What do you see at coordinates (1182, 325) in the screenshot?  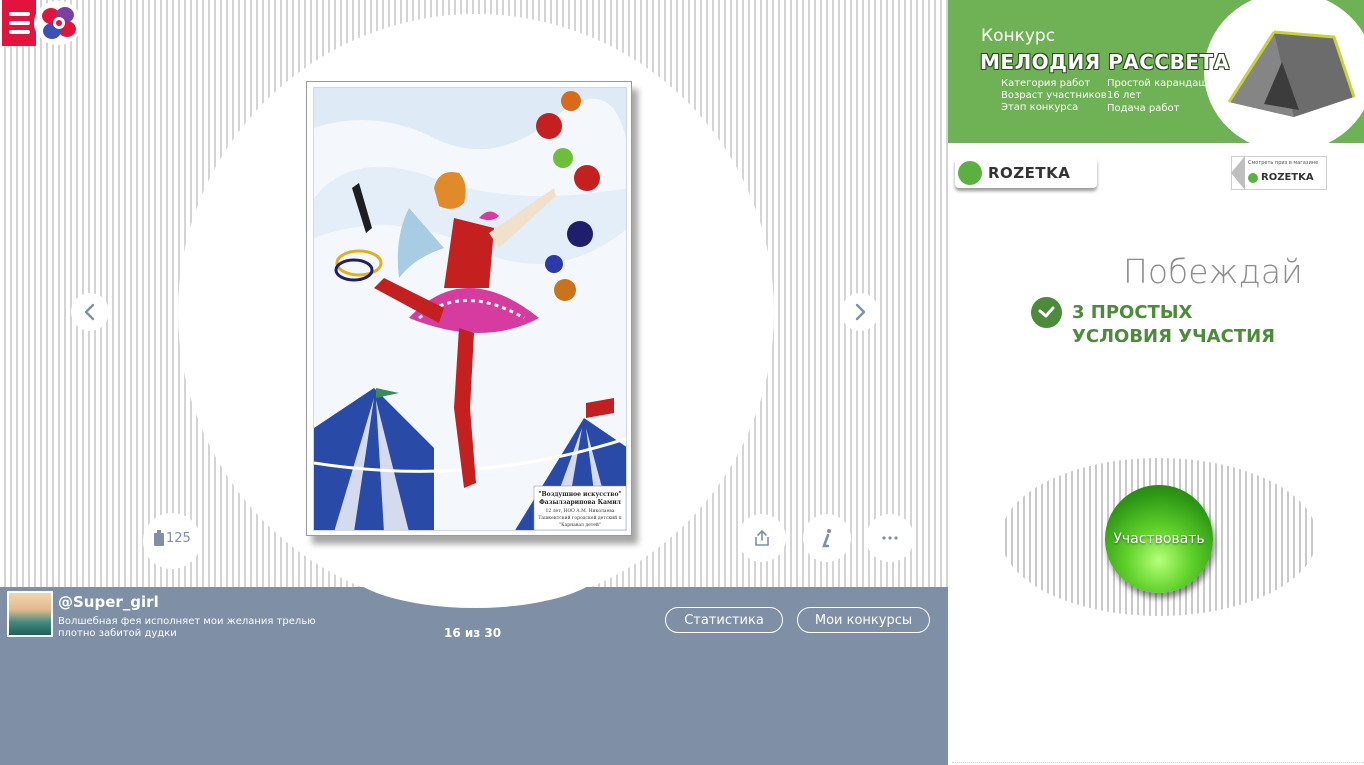 I see `conditions-link: 3 ПРОСТЫХ УСЛОВИЯ УЧАСТИЯ` at bounding box center [1182, 325].